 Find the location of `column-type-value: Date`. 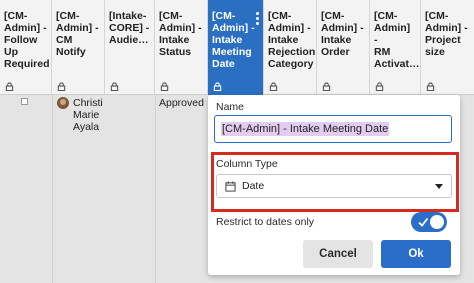

column-type-value: Date is located at coordinates (253, 186).